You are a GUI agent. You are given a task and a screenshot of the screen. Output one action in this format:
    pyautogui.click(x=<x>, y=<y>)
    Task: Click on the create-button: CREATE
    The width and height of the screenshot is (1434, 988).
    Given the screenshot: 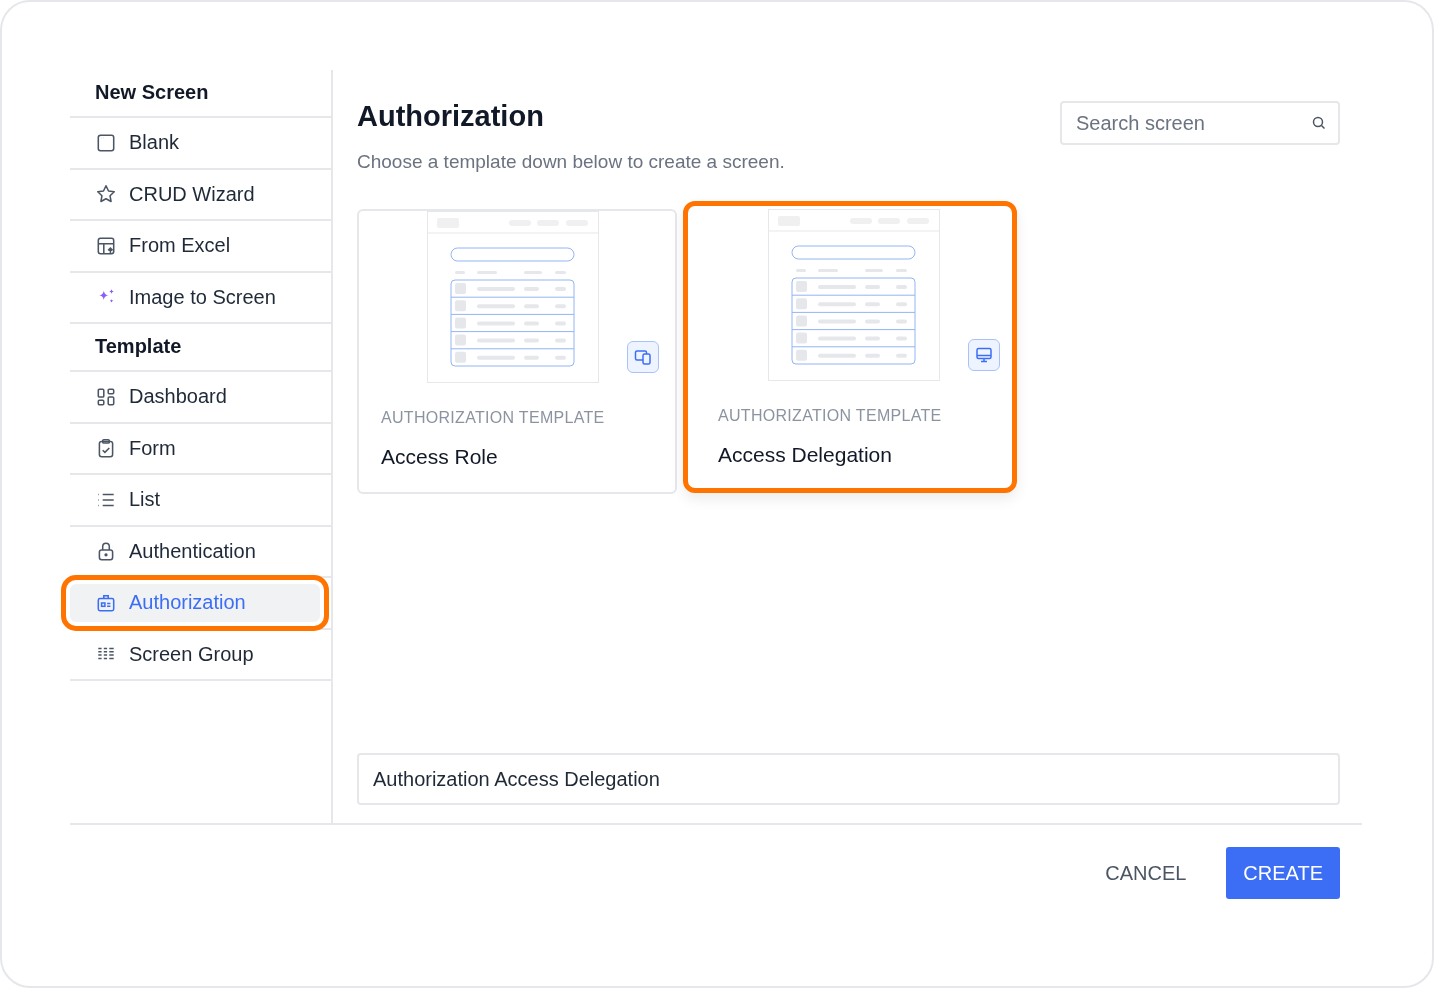 What is the action you would take?
    pyautogui.click(x=1283, y=873)
    